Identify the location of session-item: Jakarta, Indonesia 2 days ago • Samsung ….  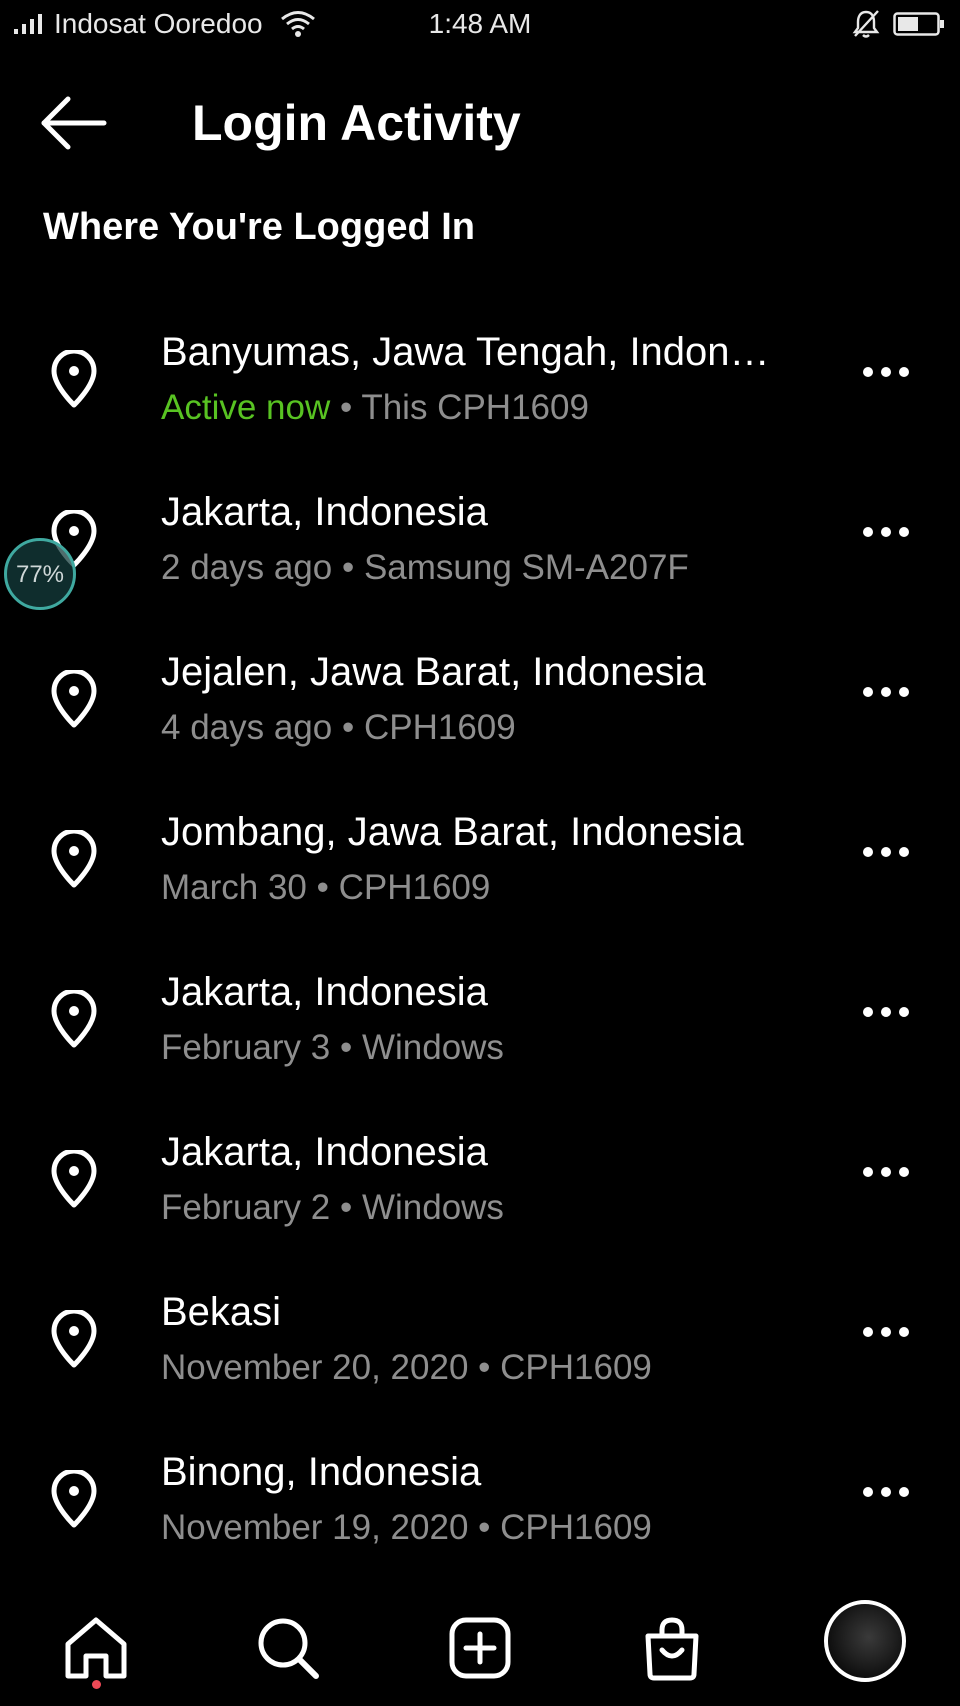
(480, 540).